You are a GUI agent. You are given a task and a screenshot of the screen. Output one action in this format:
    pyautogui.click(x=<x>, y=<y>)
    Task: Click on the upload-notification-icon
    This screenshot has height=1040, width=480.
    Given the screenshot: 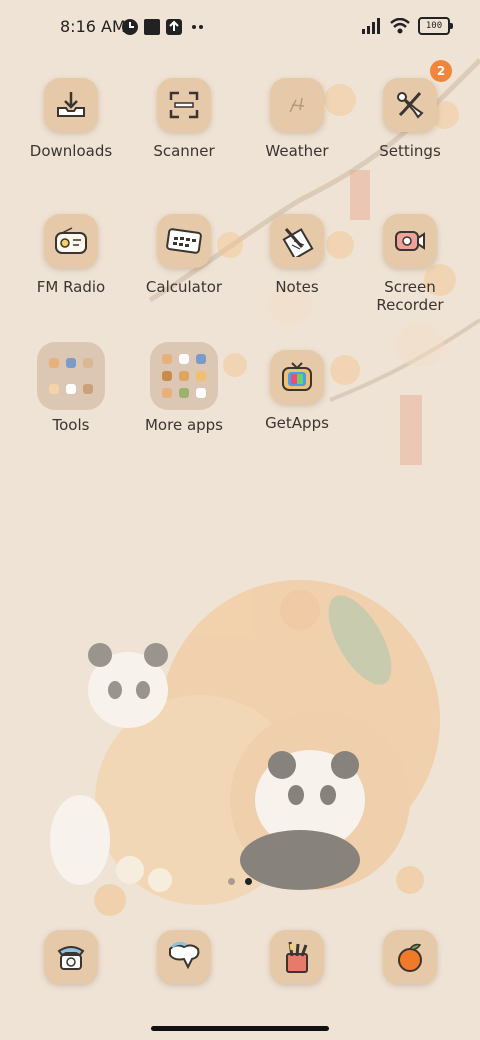 What is the action you would take?
    pyautogui.click(x=174, y=27)
    